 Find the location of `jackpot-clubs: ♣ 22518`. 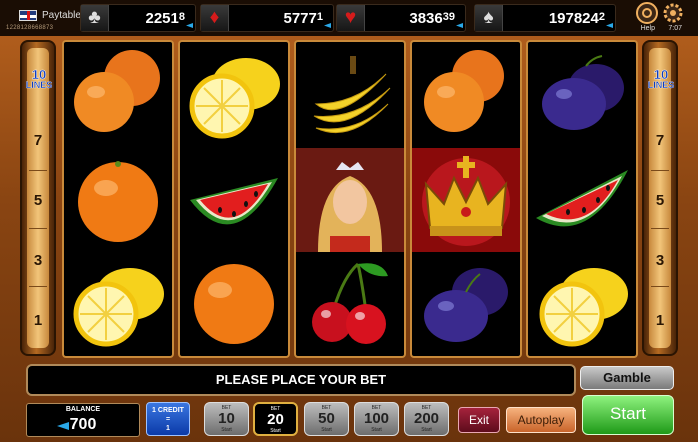

jackpot-clubs: ♣ 22518 is located at coordinates (138, 18).